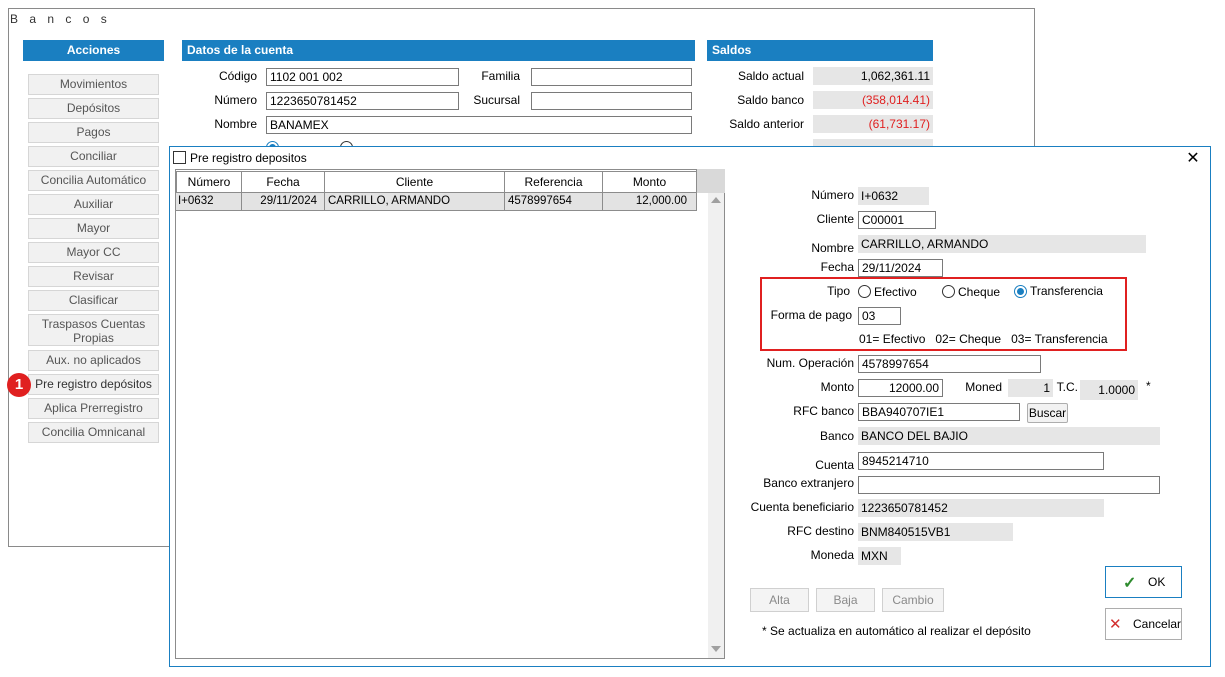 The height and width of the screenshot is (677, 1225). I want to click on sidebar-item-mayor-cc: Mayor CC, so click(93, 252).